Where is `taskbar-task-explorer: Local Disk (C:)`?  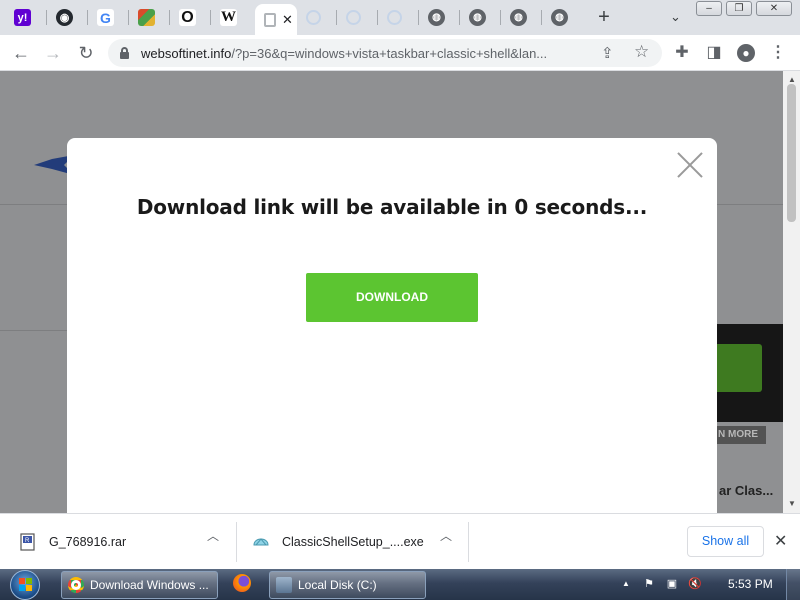 taskbar-task-explorer: Local Disk (C:) is located at coordinates (347, 585).